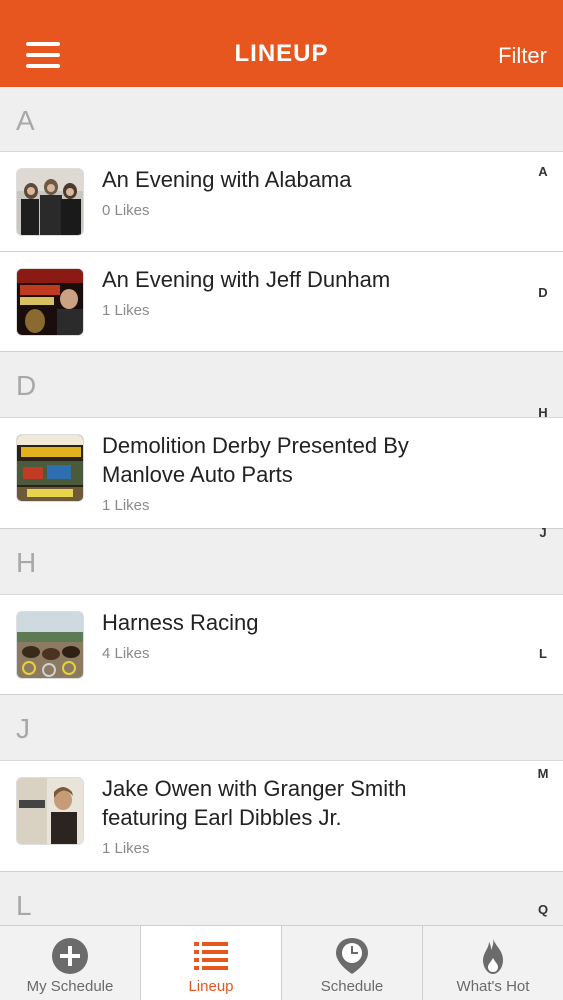 The image size is (563, 1000). Describe the element at coordinates (246, 279) in the screenshot. I see `item-title: An Evening with Jeff Dunham` at that location.